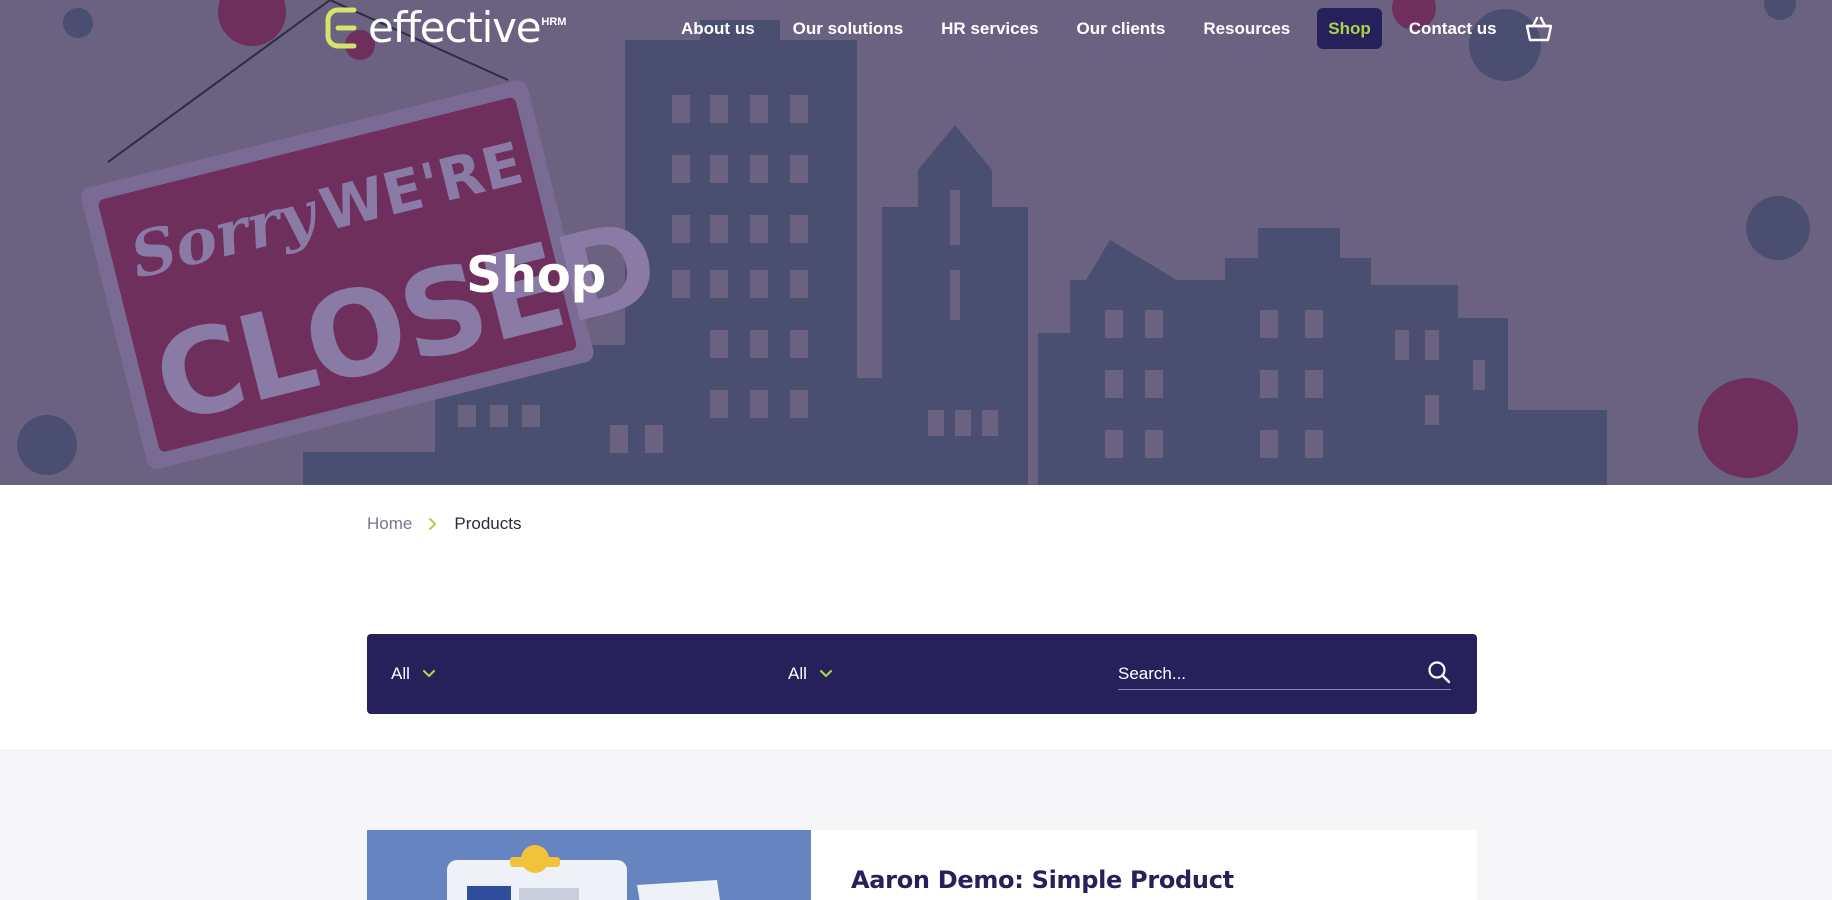  Describe the element at coordinates (922, 865) in the screenshot. I see `product-card: Aaron Demo: Simple Product` at that location.